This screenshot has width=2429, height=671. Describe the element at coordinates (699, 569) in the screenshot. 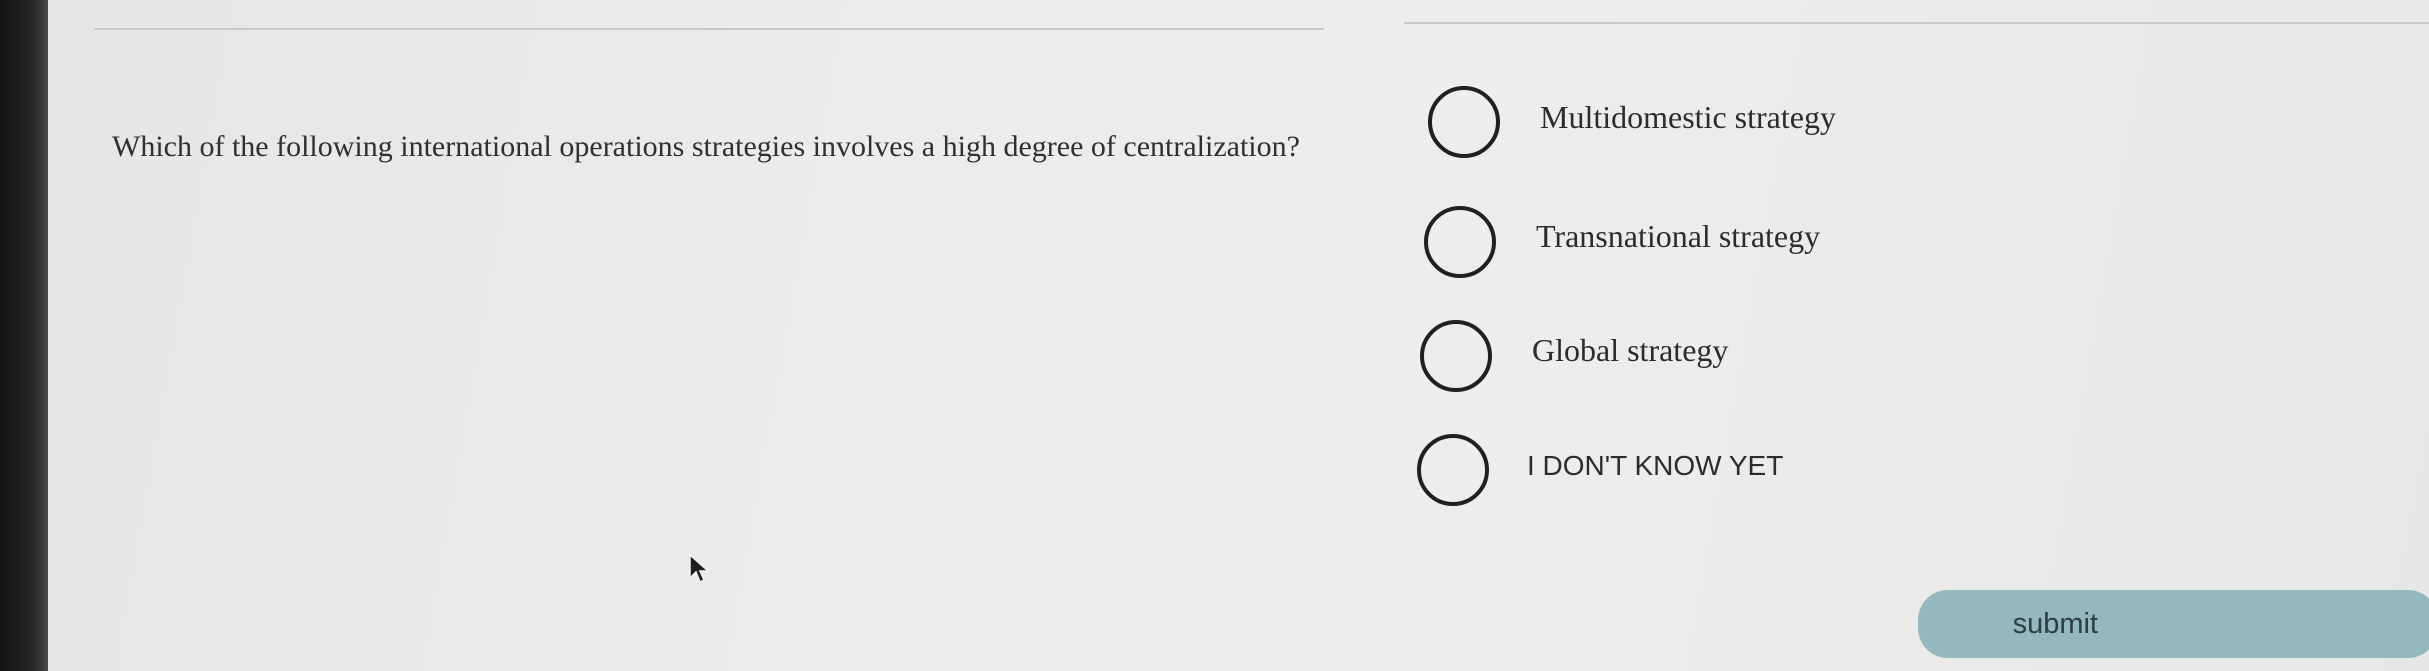

I see `mouse-pointer-icon` at that location.